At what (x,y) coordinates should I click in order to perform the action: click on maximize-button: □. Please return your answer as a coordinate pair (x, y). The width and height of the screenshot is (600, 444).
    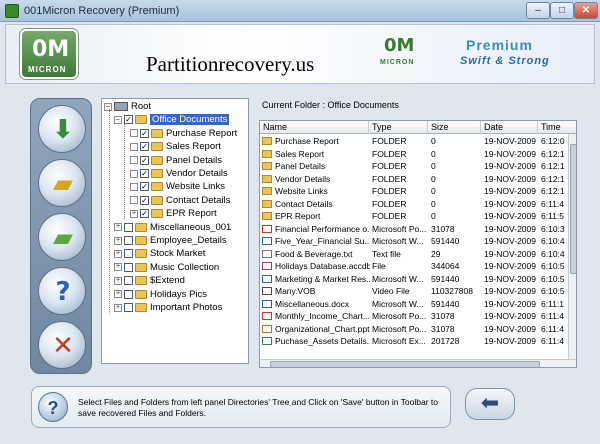
    Looking at the image, I should click on (562, 10).